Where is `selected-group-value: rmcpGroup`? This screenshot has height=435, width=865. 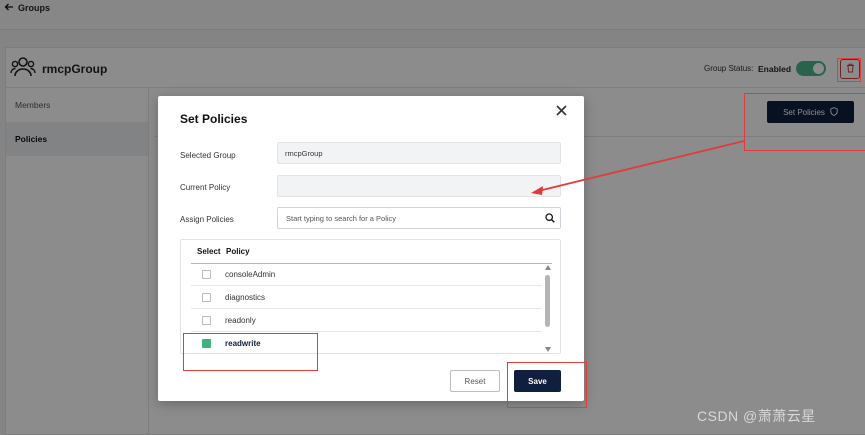 selected-group-value: rmcpGroup is located at coordinates (304, 153).